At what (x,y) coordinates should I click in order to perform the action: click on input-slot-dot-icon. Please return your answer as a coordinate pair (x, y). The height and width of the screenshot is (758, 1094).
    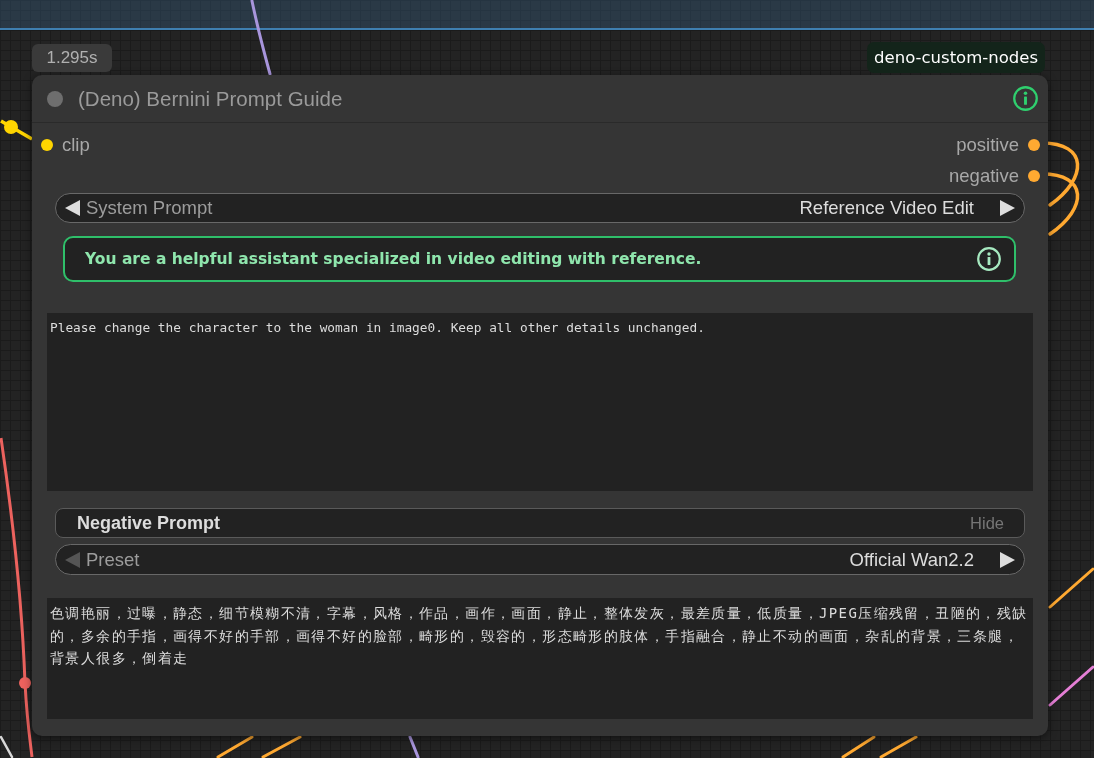
    Looking at the image, I should click on (47, 144).